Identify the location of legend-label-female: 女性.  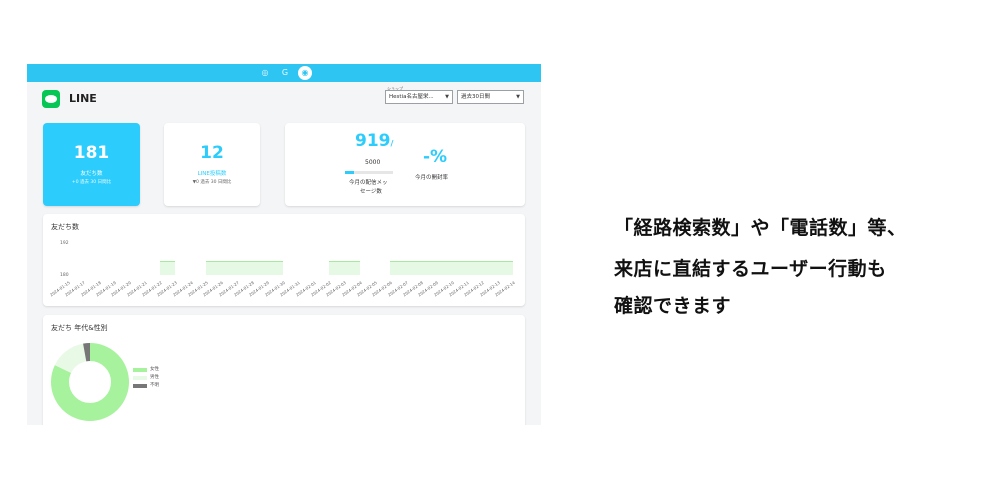
(154, 369).